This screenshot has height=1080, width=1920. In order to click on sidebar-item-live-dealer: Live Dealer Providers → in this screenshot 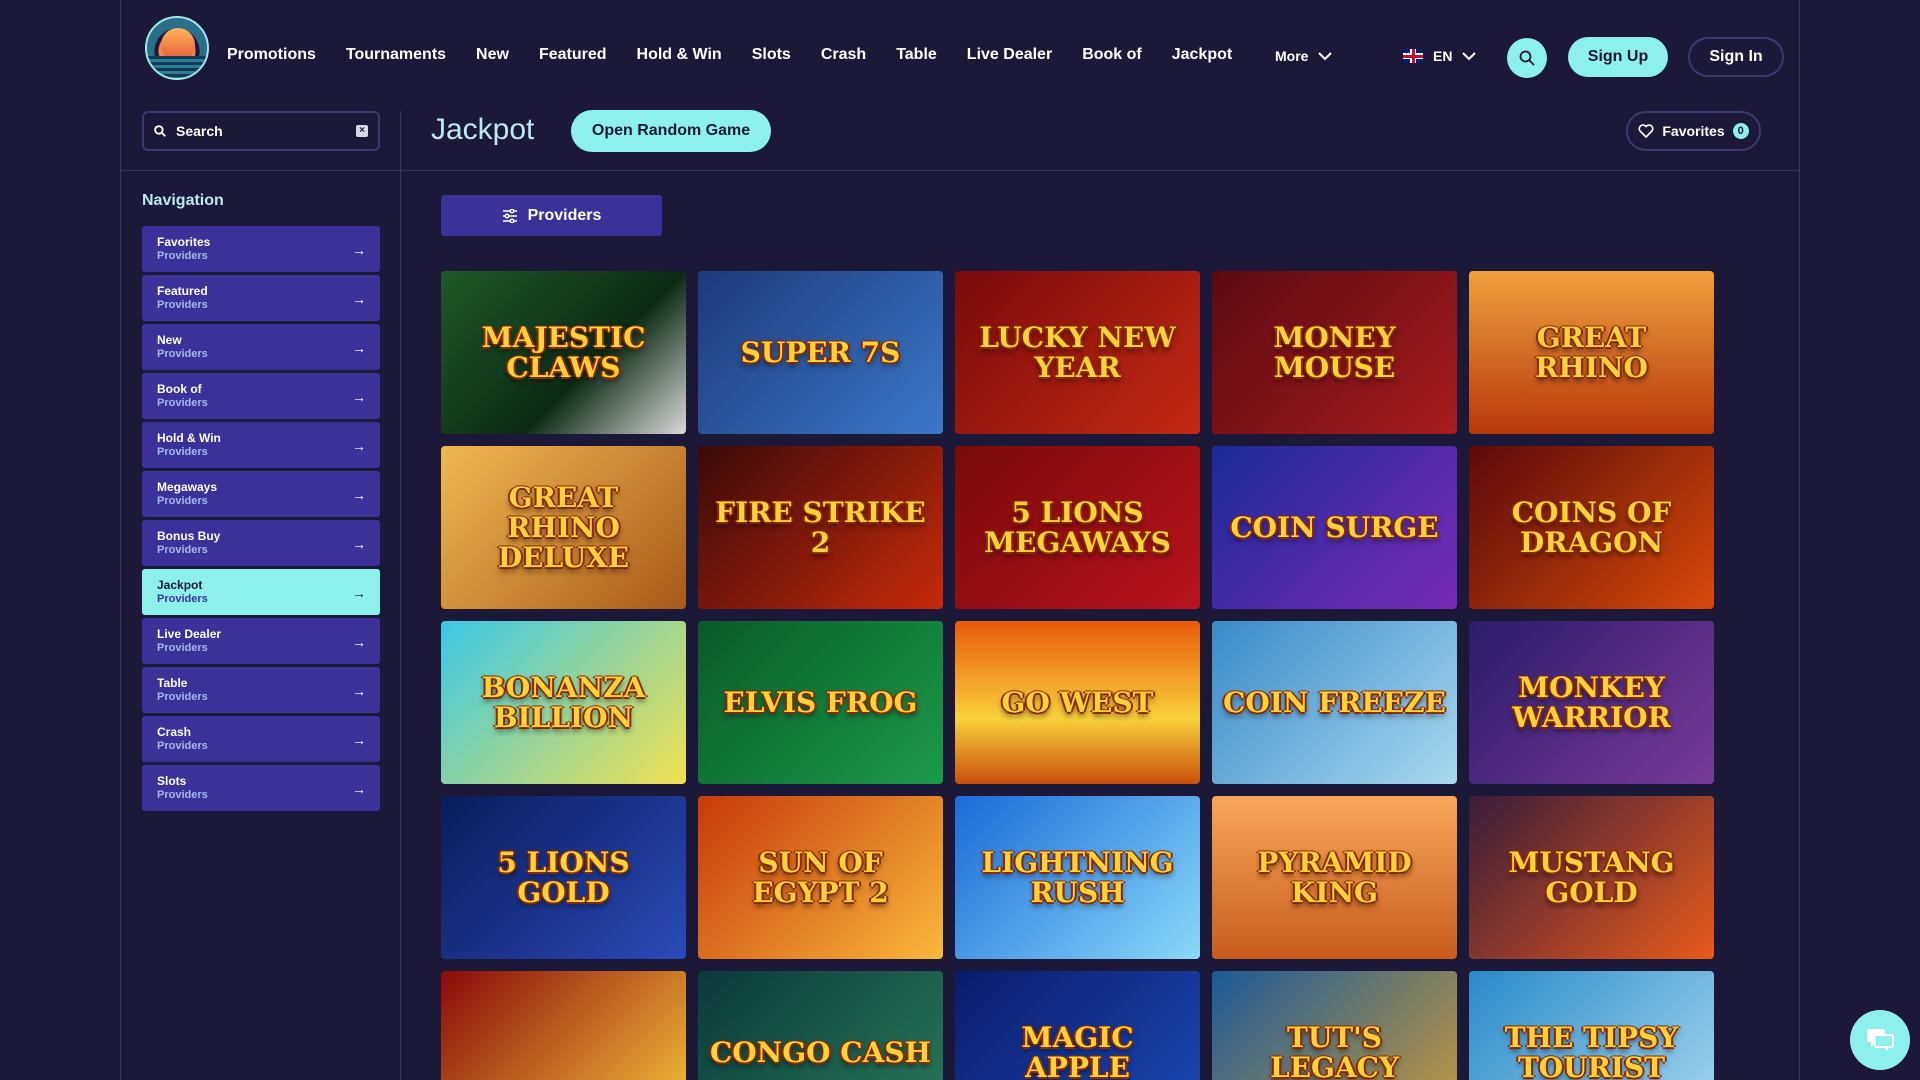, I will do `click(261, 641)`.